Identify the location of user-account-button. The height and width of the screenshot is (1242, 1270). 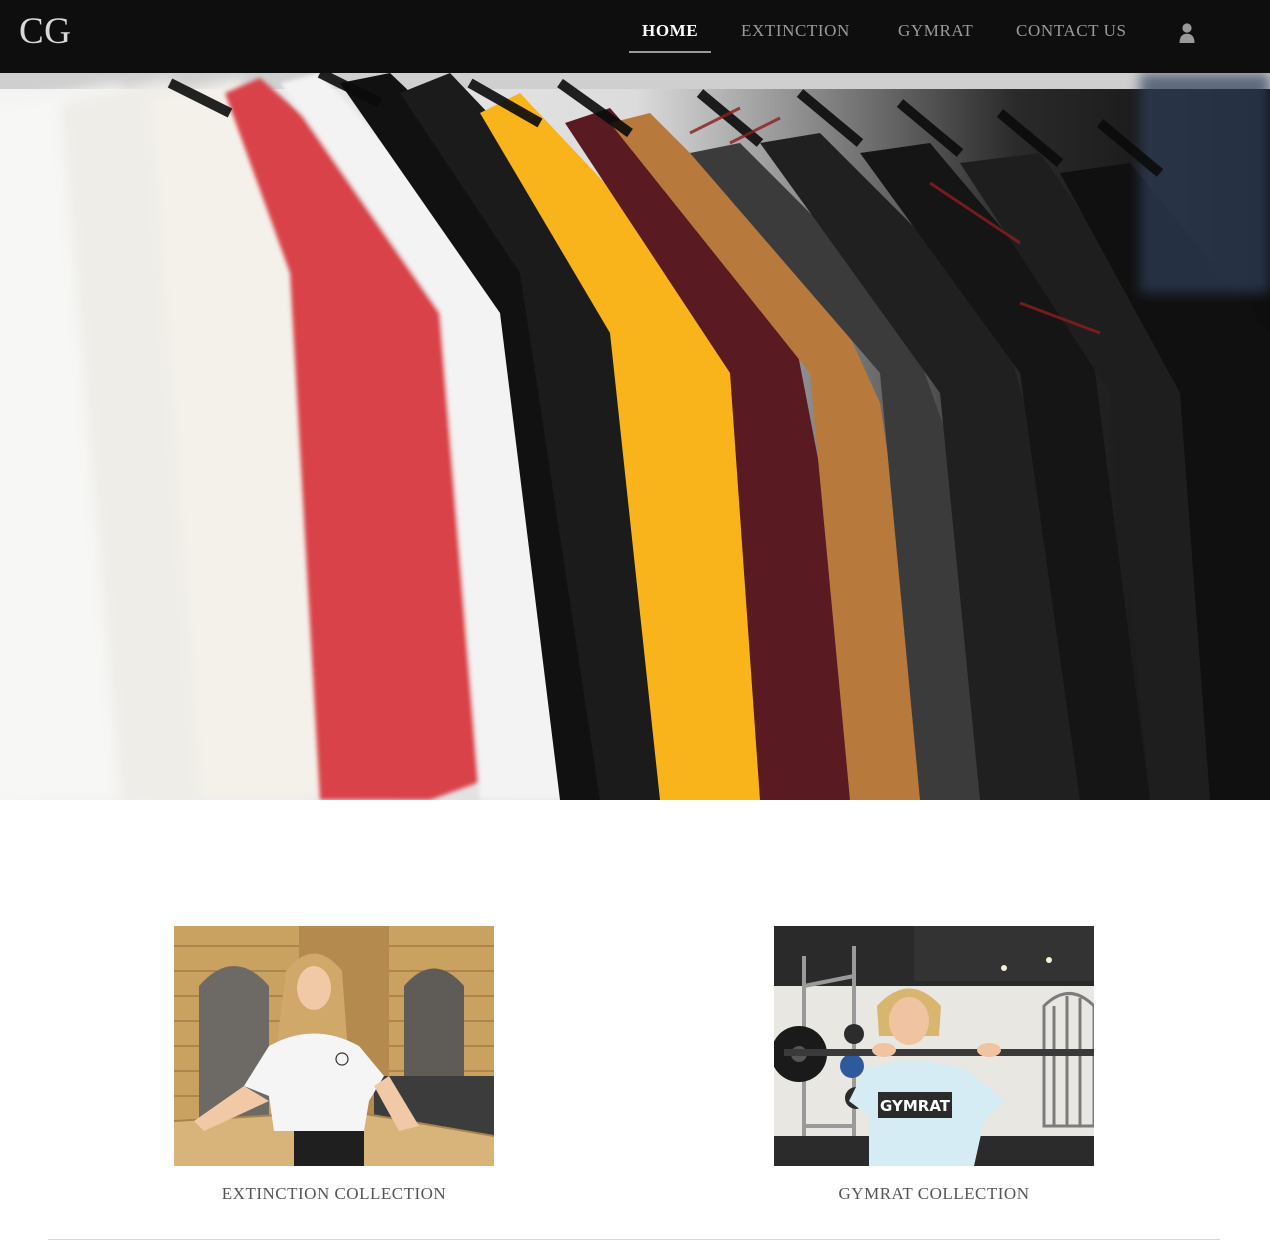
(1187, 33).